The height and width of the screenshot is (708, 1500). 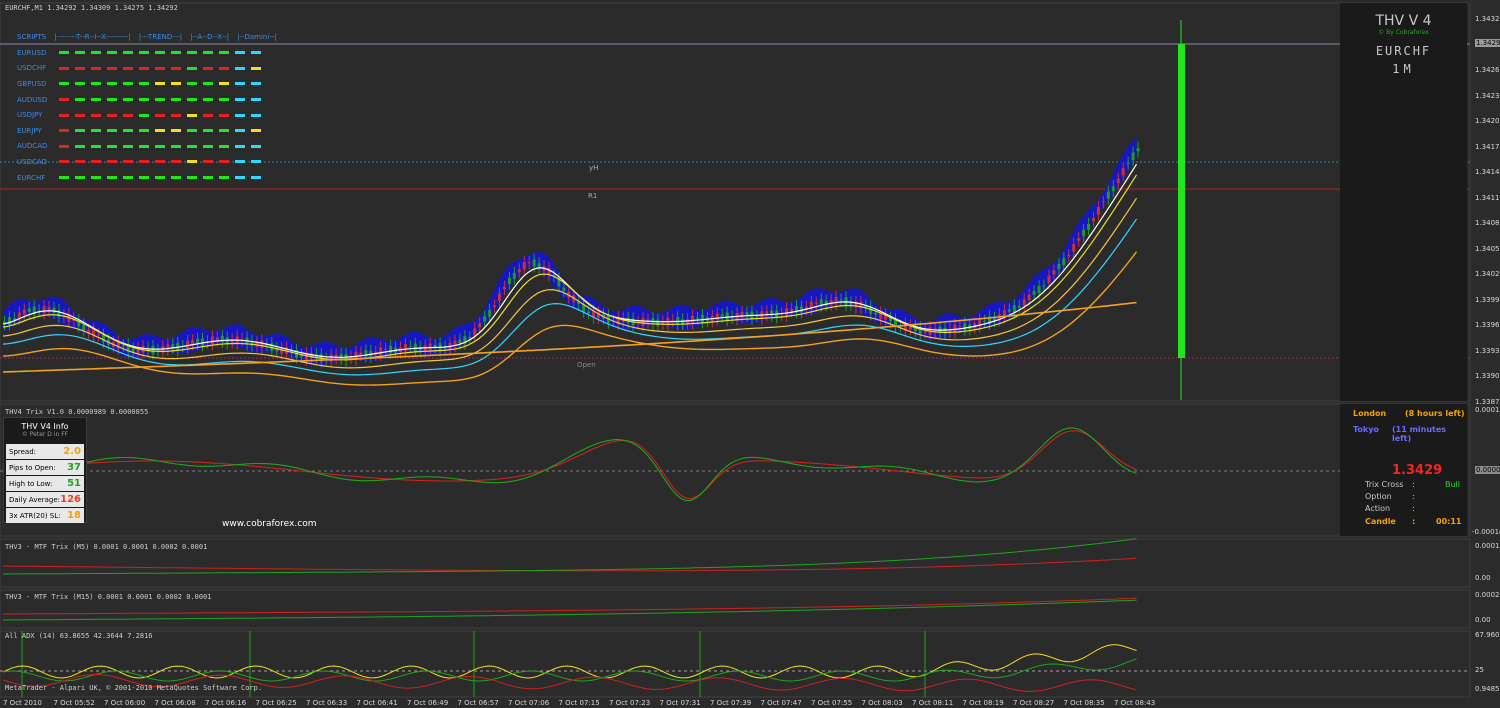 What do you see at coordinates (269, 524) in the screenshot?
I see `website-label: www.cobraforex.com` at bounding box center [269, 524].